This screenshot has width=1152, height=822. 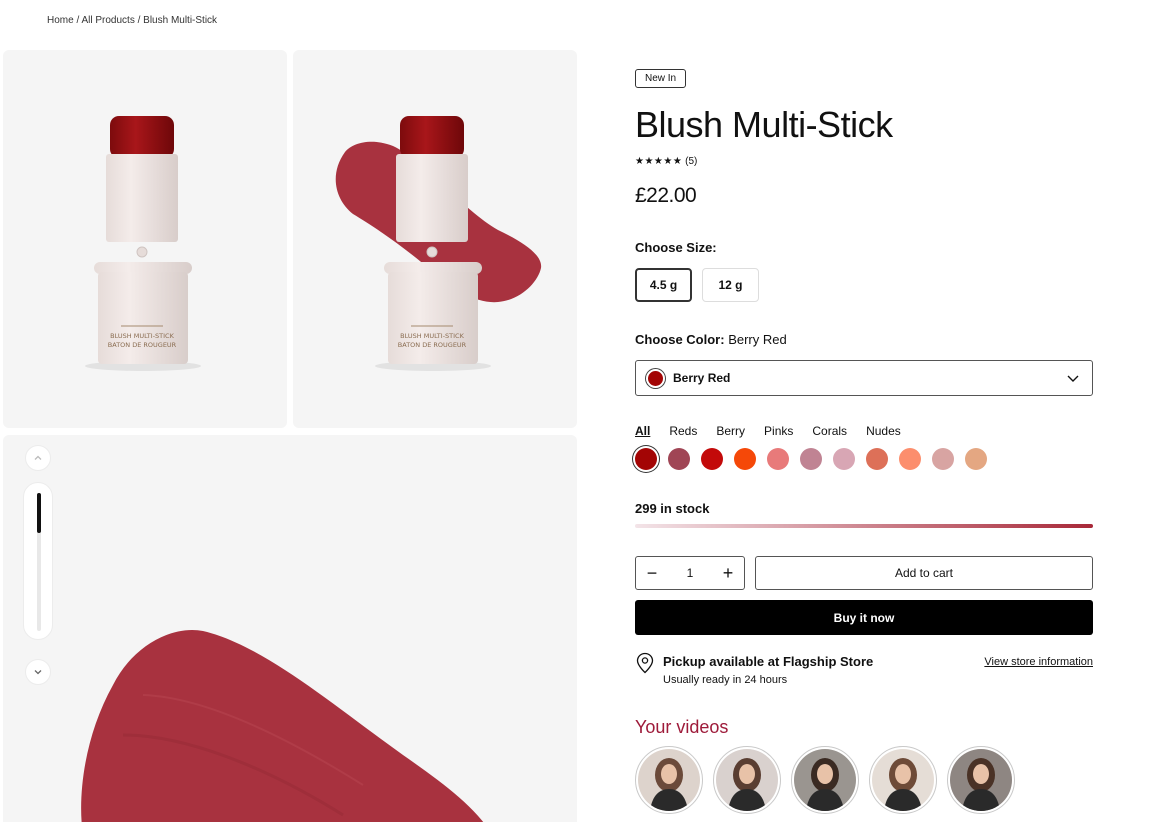 What do you see at coordinates (1038, 662) in the screenshot?
I see `view-store-link: View store information` at bounding box center [1038, 662].